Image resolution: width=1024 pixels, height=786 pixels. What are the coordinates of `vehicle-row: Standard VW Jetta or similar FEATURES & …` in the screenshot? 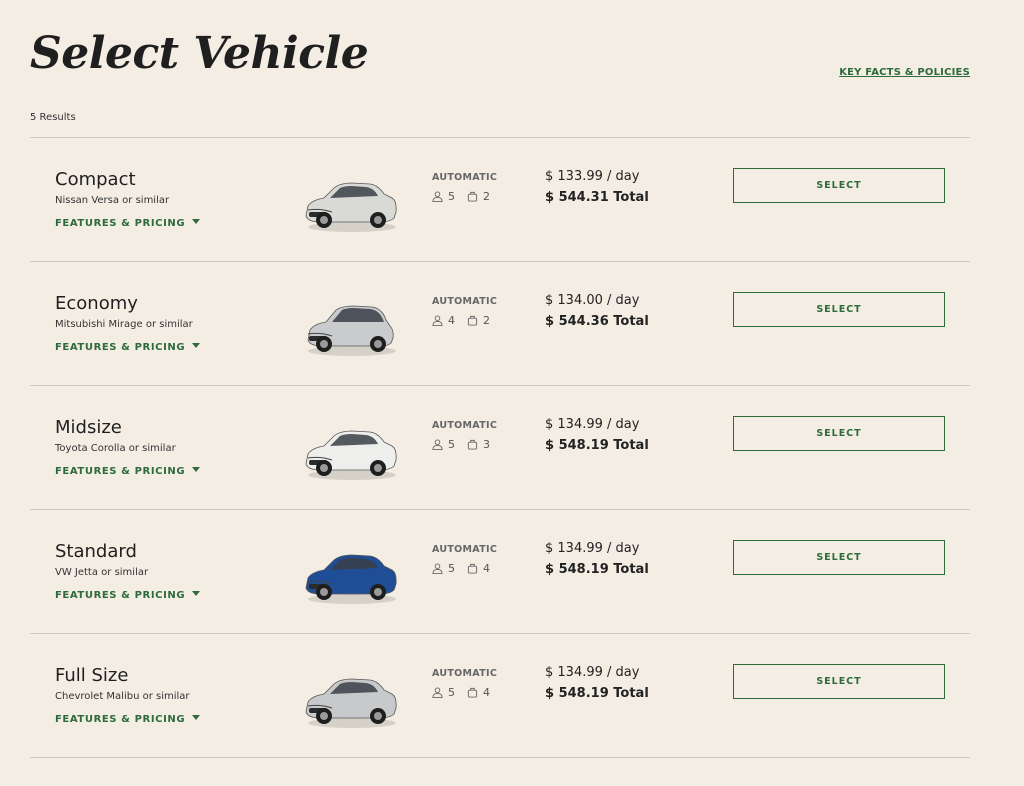 It's located at (500, 572).